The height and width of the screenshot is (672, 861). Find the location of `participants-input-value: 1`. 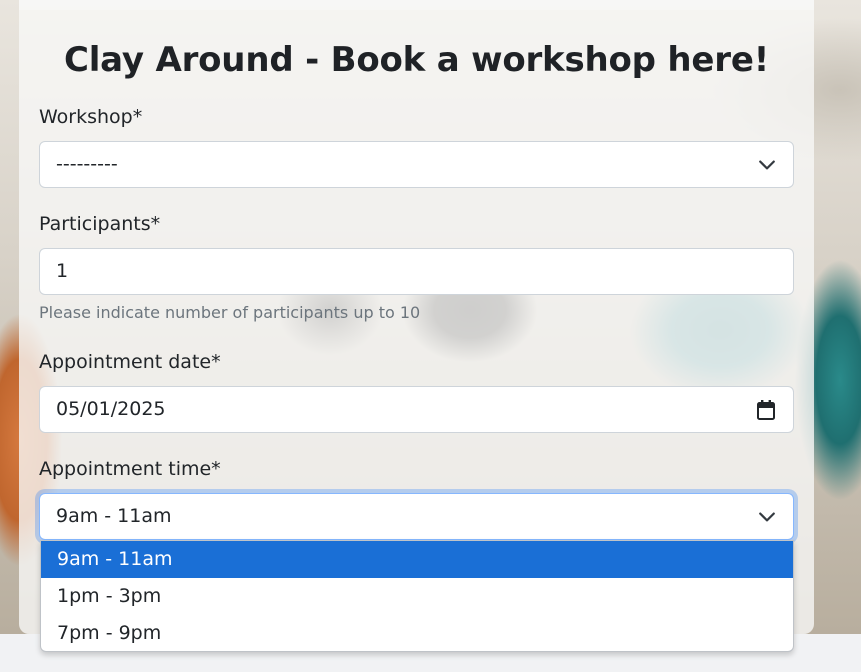

participants-input-value: 1 is located at coordinates (62, 271).